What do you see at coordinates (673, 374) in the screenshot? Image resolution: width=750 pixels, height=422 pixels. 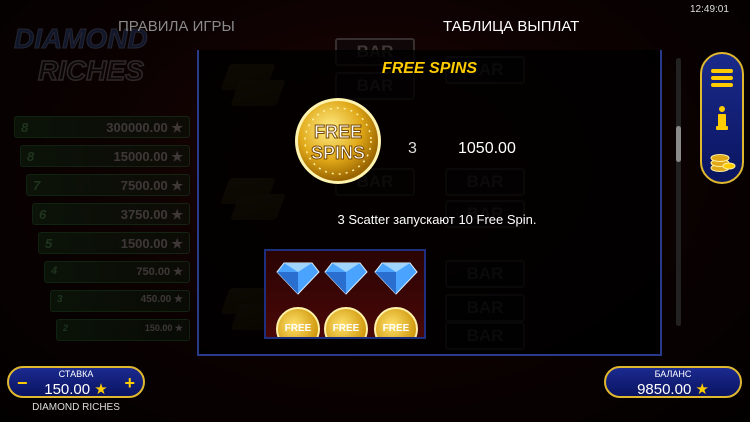 I see `balance-label: БАЛАНС` at bounding box center [673, 374].